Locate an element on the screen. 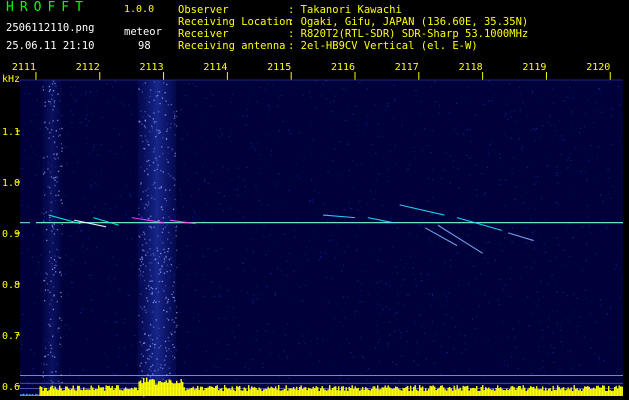  x-tick-label: 2120 is located at coordinates (598, 67).